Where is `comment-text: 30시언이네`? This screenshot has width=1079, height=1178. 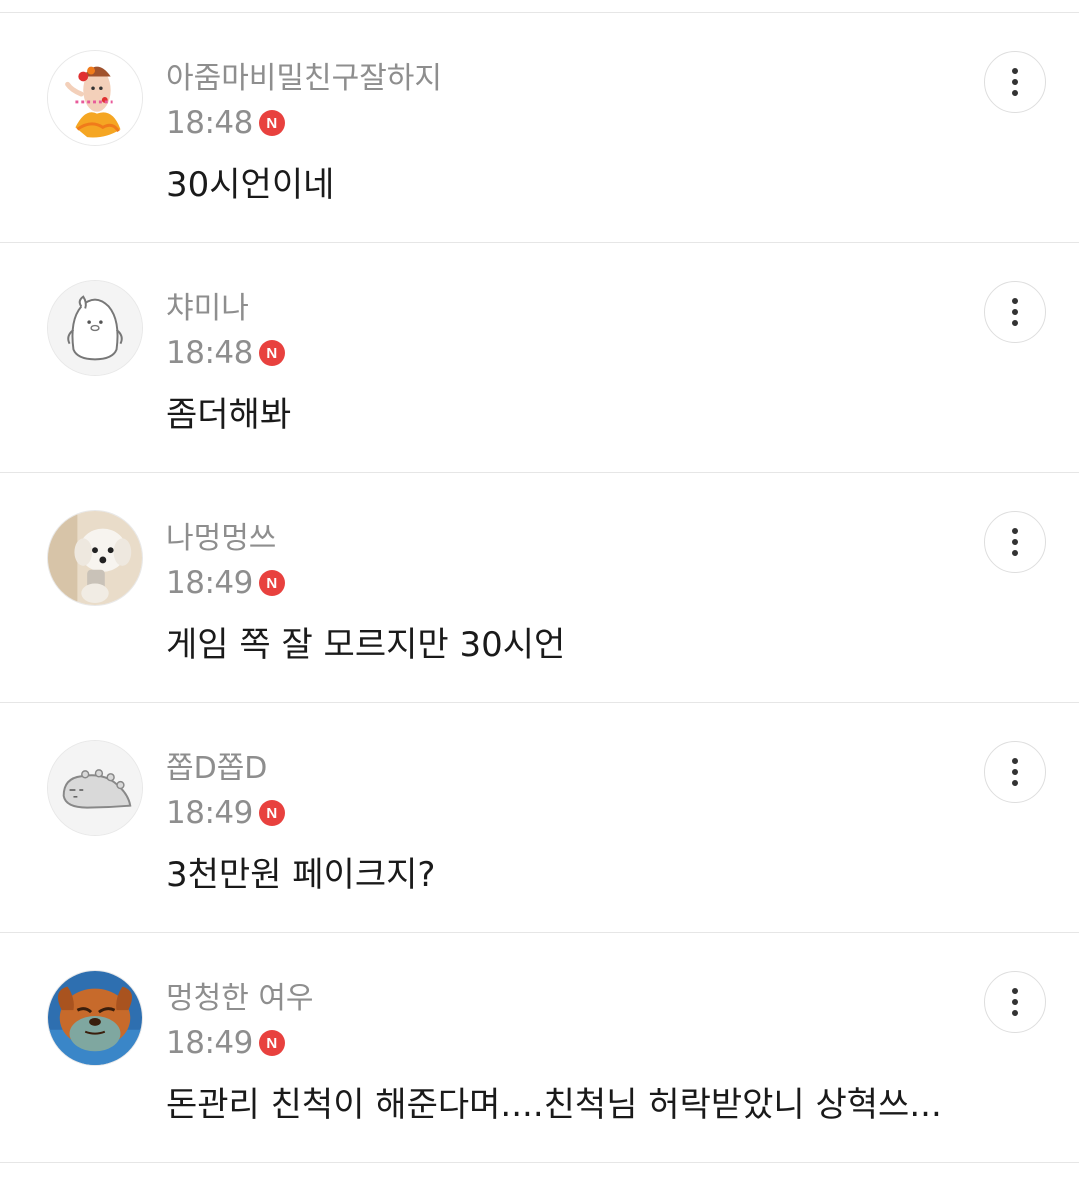
comment-text: 30시언이네 is located at coordinates (250, 185).